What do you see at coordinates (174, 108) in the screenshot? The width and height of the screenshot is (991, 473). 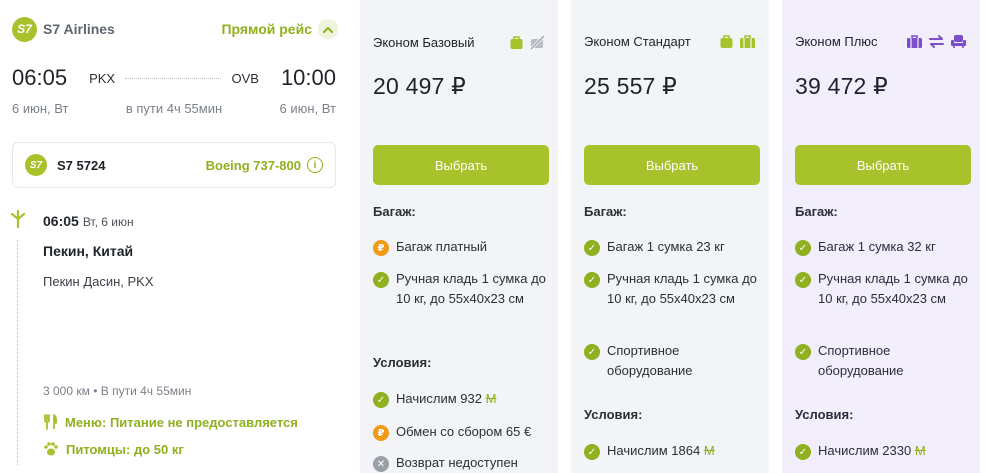 I see `flight-duration: в пути 4ч 55мин` at bounding box center [174, 108].